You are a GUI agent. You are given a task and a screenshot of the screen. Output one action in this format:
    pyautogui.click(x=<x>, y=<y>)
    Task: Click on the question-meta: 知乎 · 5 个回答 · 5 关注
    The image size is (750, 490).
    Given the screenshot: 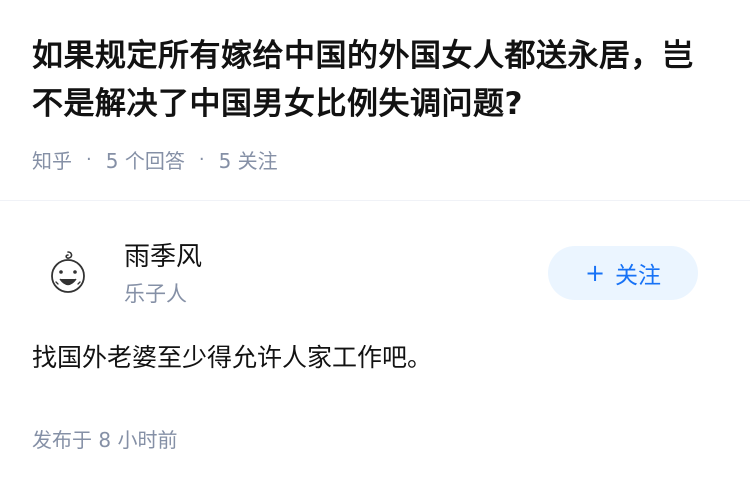 What is the action you would take?
    pyautogui.click(x=155, y=159)
    